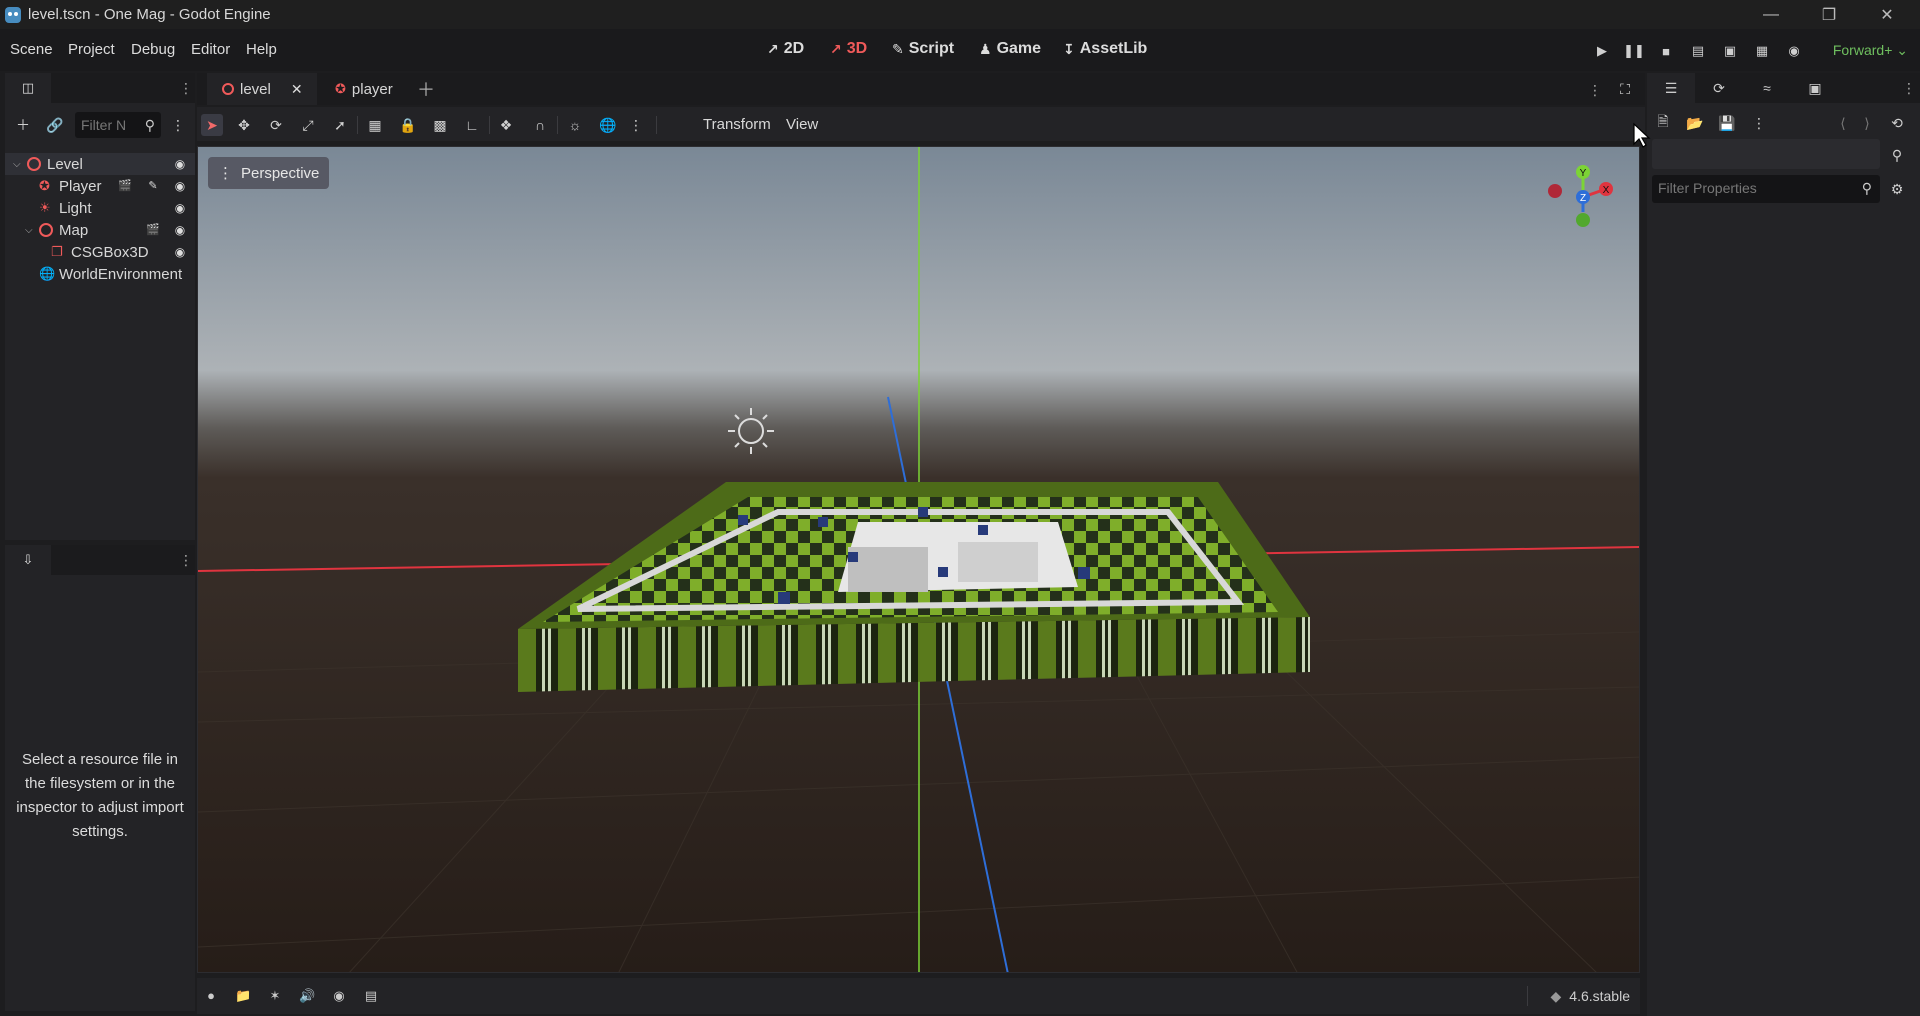  What do you see at coordinates (1867, 123) in the screenshot?
I see `history-forward-icon: ⟩` at bounding box center [1867, 123].